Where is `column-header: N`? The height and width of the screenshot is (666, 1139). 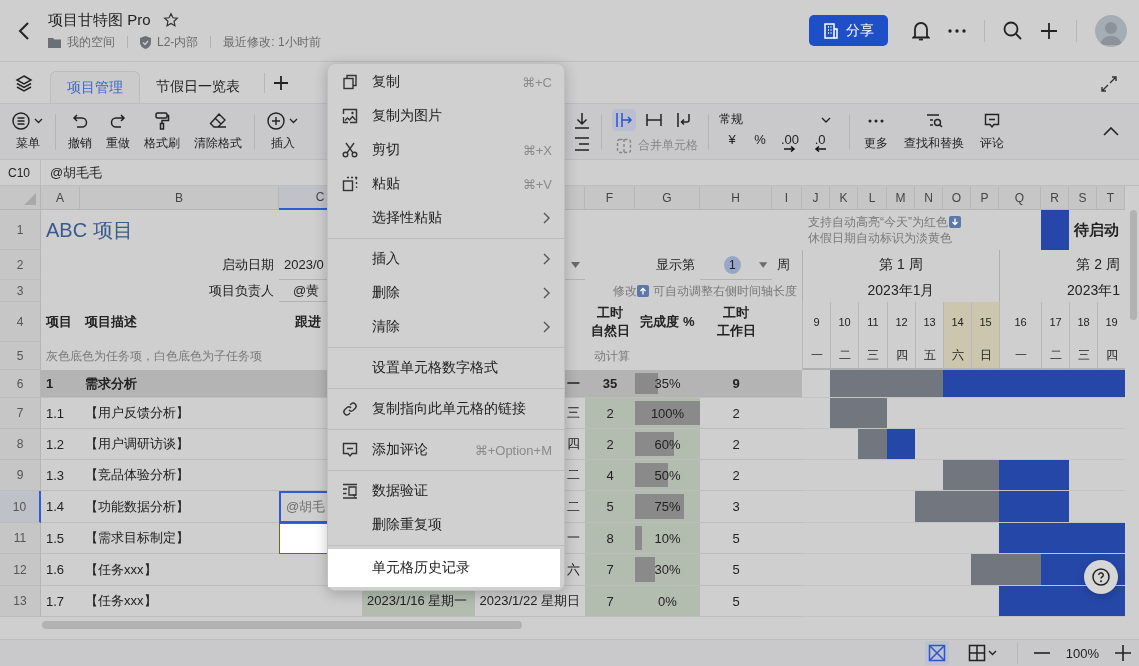
column-header: N is located at coordinates (929, 198).